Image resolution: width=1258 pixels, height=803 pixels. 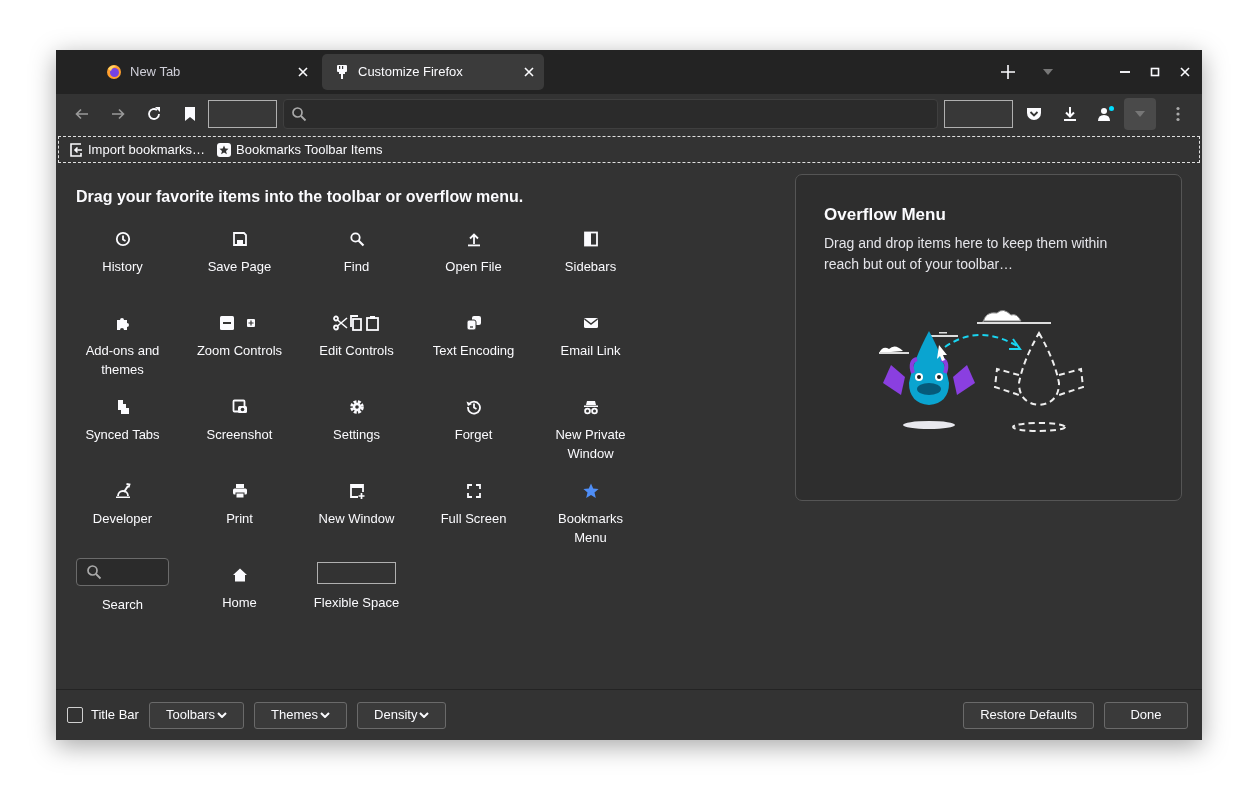 What do you see at coordinates (590, 239) in the screenshot?
I see `sidebar-icon` at bounding box center [590, 239].